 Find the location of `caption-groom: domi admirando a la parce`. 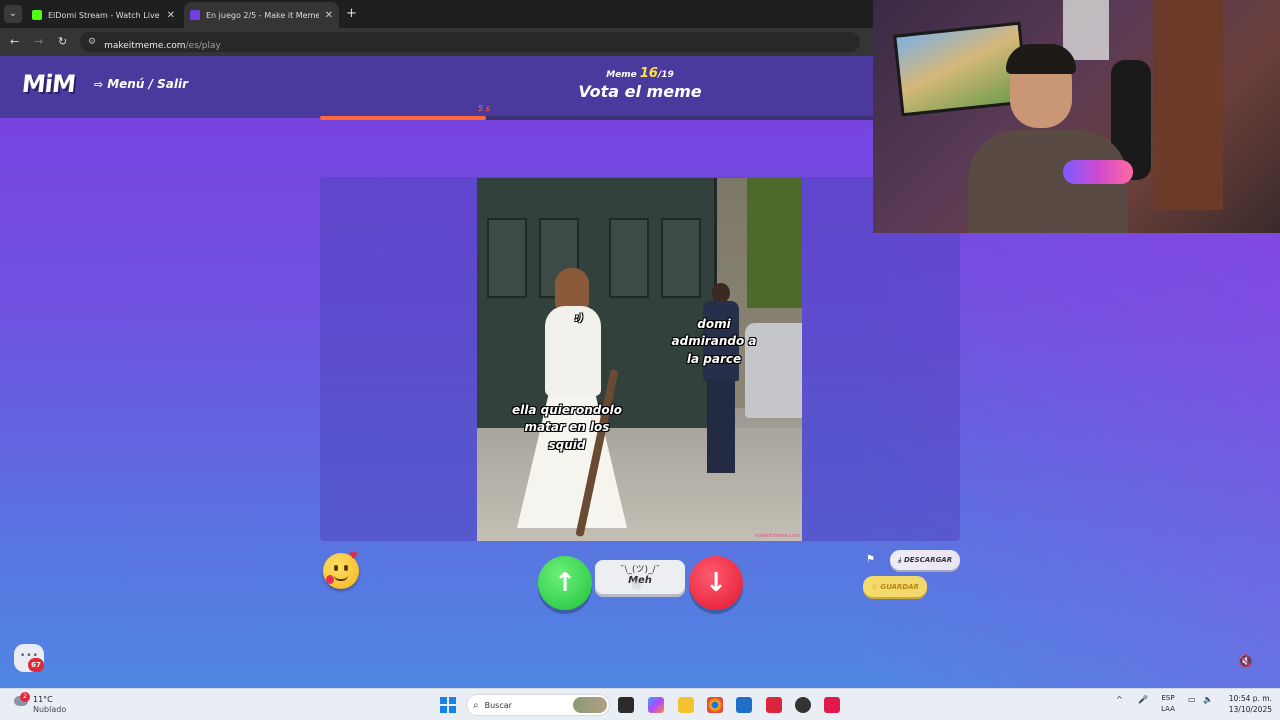

caption-groom: domi admirando a la parce is located at coordinates (714, 341).